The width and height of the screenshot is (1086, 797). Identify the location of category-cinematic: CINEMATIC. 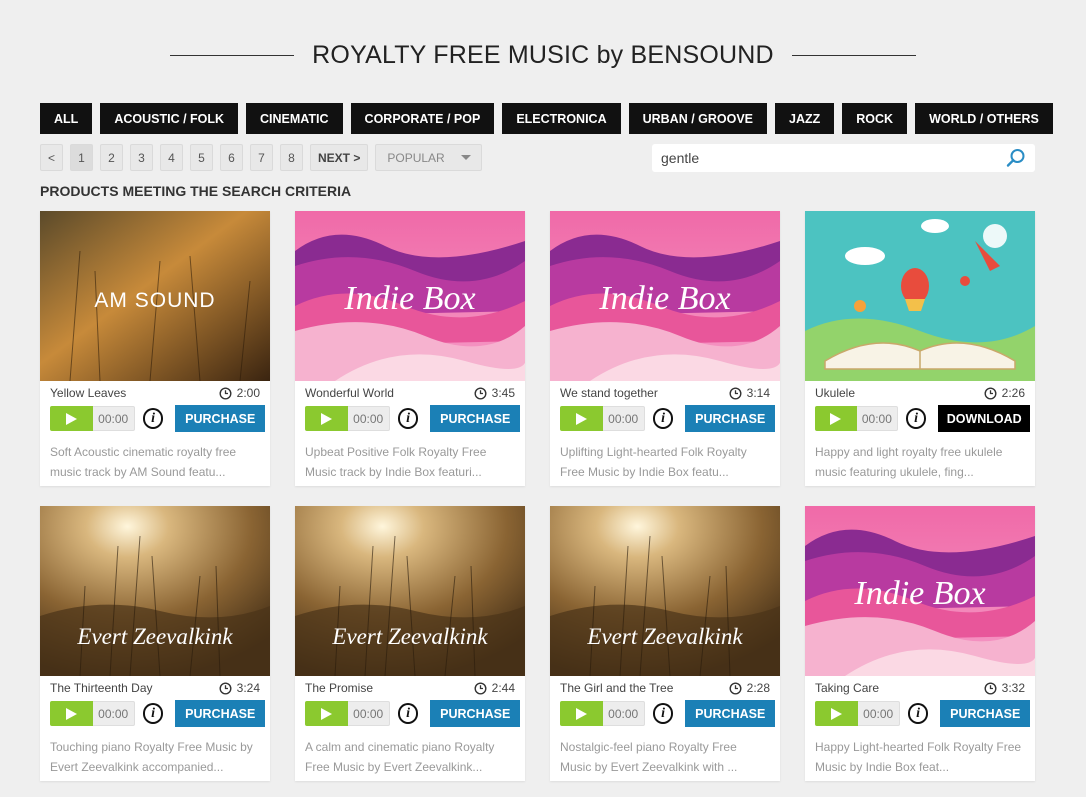
(294, 118).